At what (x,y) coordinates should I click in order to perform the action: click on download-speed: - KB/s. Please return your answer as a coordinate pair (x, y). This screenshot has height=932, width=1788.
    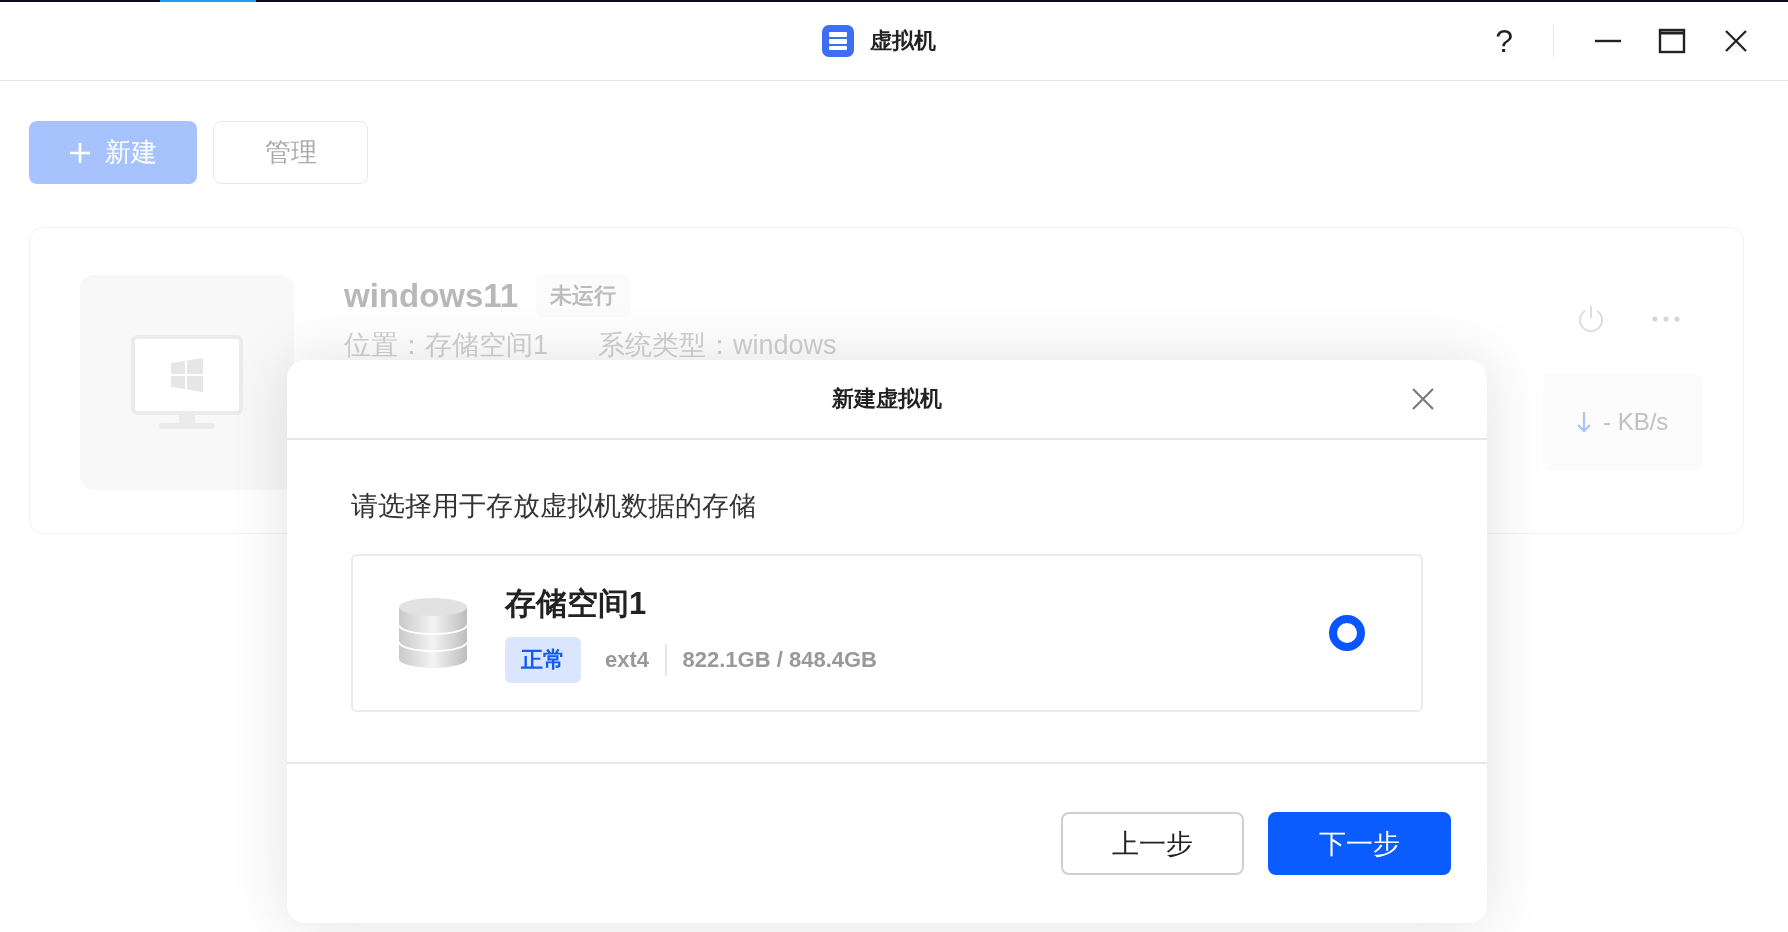
    Looking at the image, I should click on (1636, 422).